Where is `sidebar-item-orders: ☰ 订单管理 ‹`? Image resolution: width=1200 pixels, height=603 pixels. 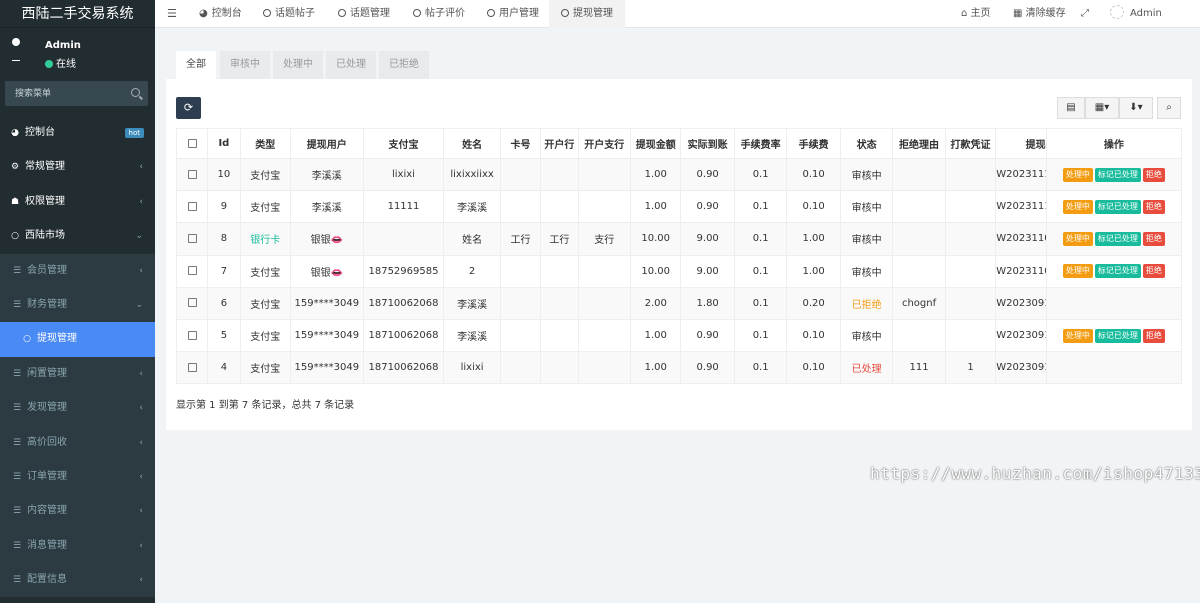
sidebar-item-orders: ☰ 订单管理 ‹ is located at coordinates (77, 477).